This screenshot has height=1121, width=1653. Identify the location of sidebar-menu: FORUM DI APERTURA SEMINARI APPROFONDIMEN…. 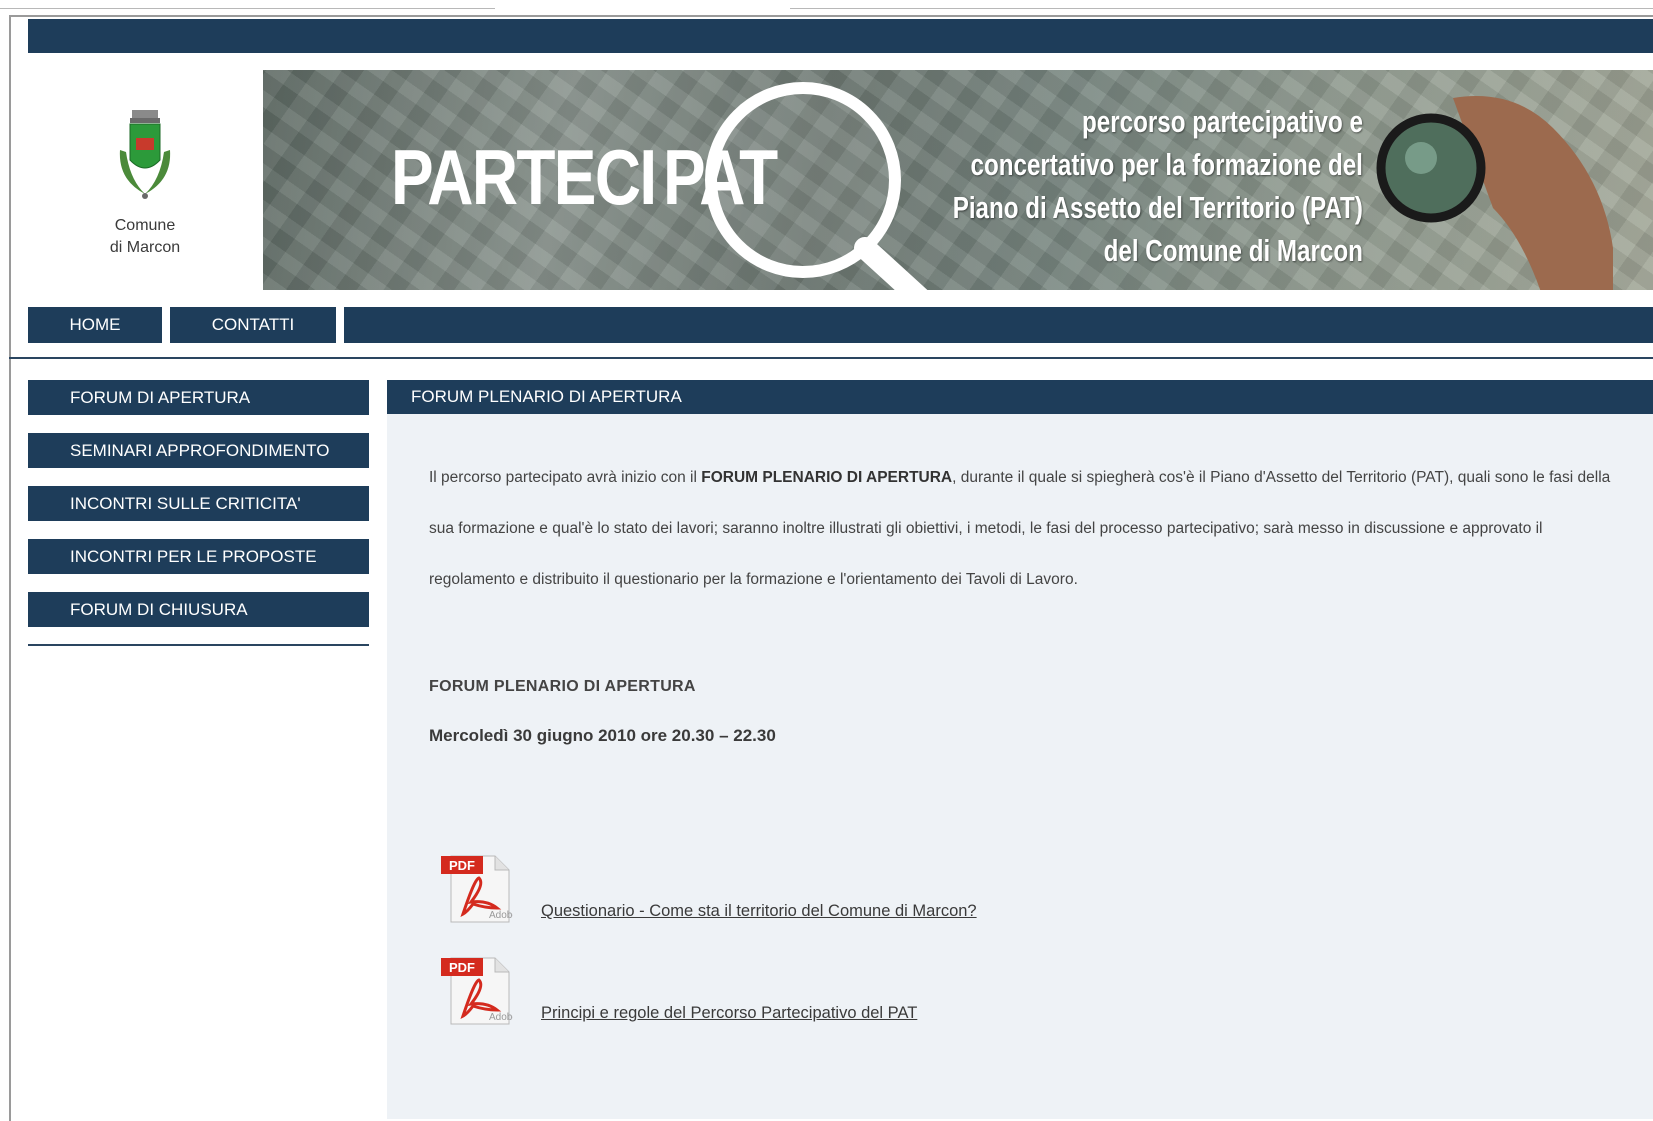
(198, 513).